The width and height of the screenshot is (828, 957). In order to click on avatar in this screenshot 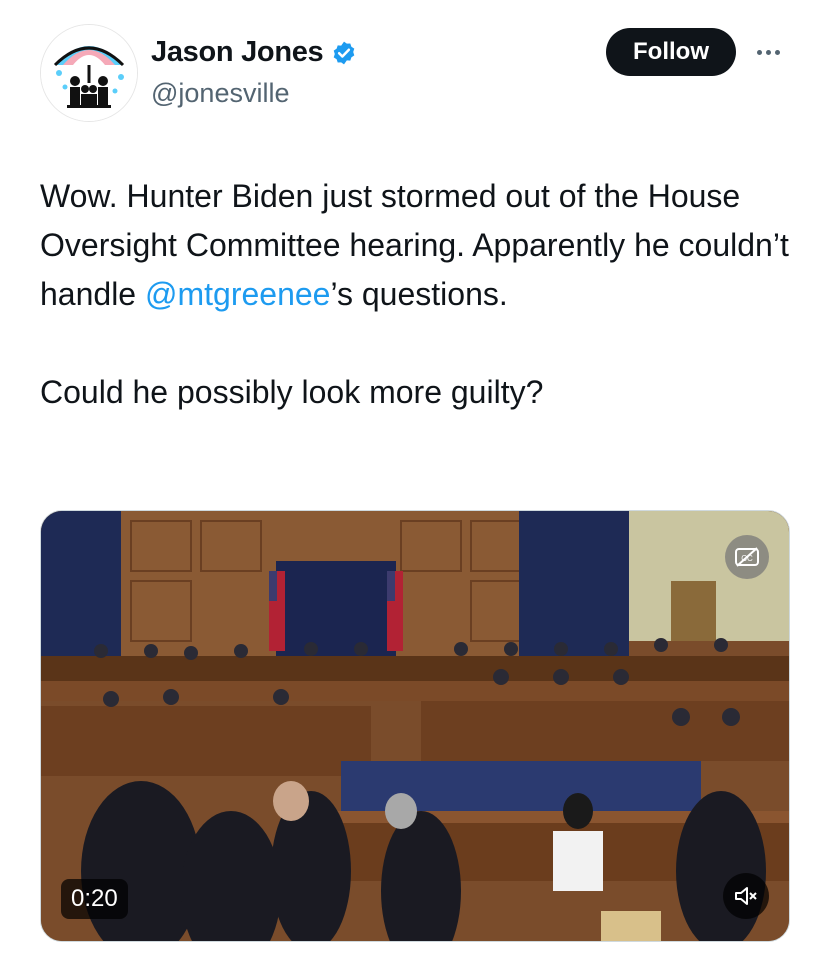, I will do `click(89, 73)`.